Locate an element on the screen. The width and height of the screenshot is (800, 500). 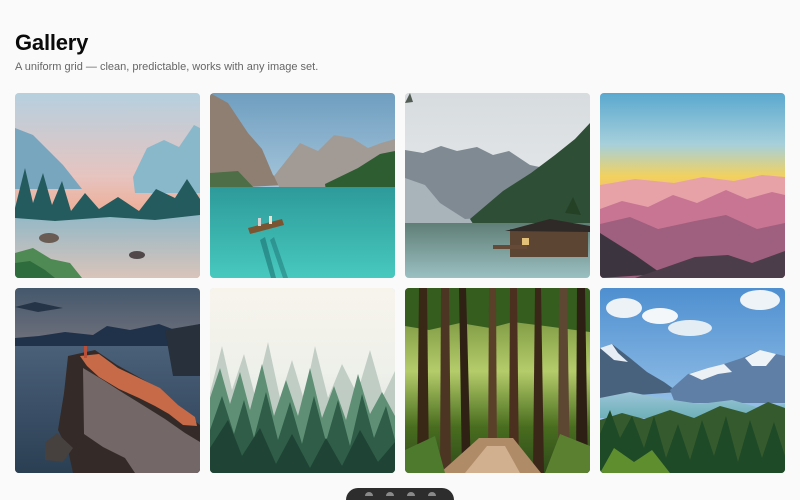
gallery-image-snowy-peaks-pine-valley is located at coordinates (692, 380).